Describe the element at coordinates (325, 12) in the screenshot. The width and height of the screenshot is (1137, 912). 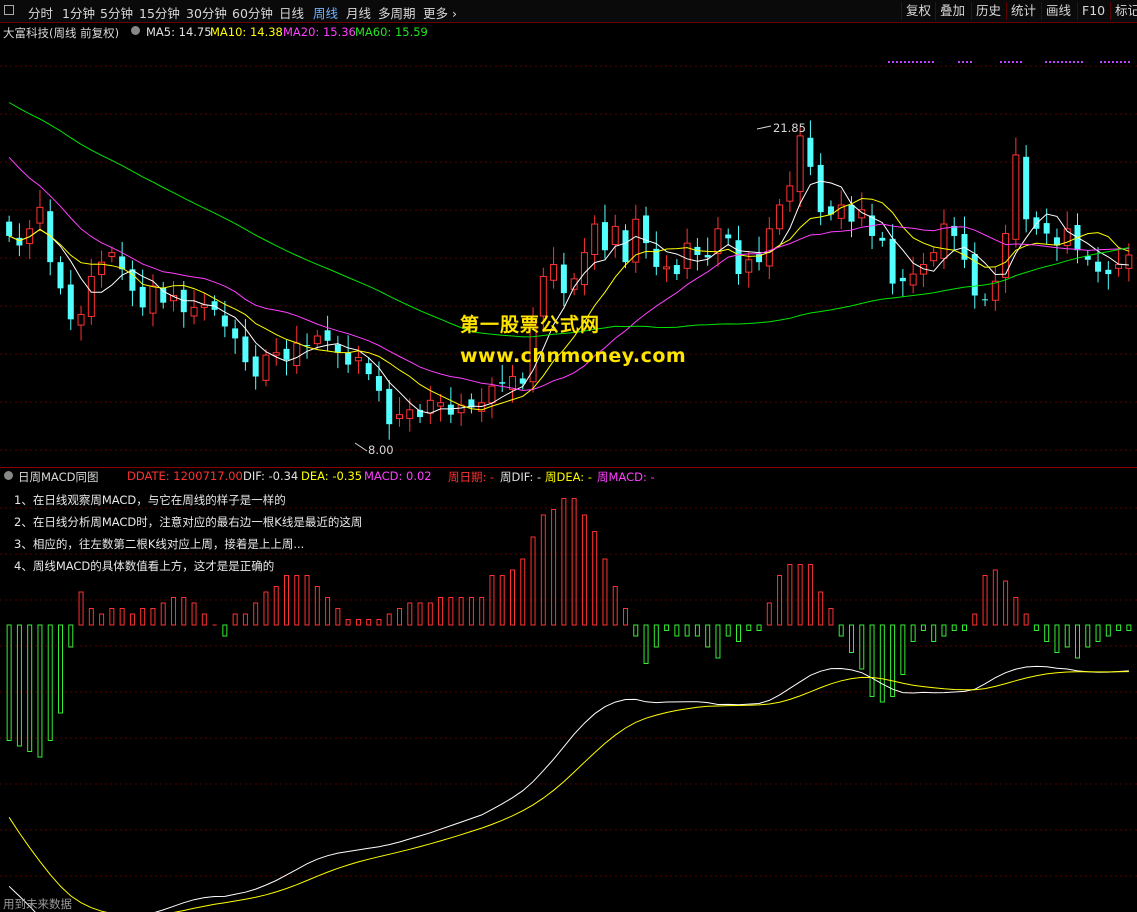
I see `tab-period-7: 周线` at that location.